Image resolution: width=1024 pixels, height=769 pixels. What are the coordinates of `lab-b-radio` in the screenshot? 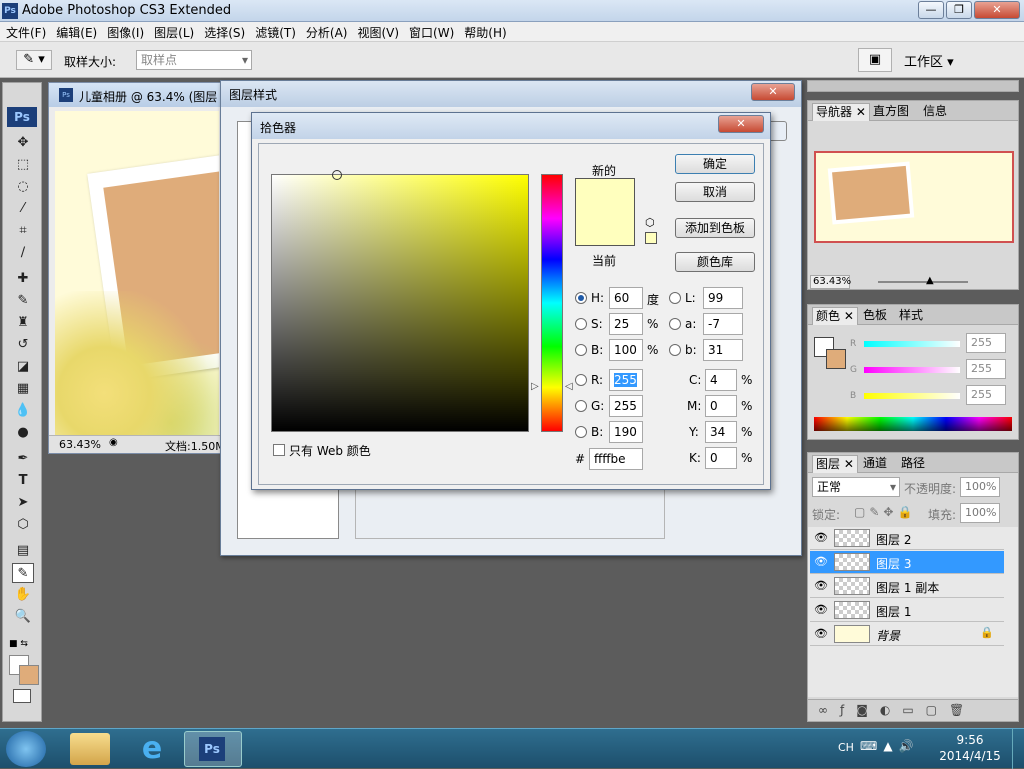 It's located at (675, 350).